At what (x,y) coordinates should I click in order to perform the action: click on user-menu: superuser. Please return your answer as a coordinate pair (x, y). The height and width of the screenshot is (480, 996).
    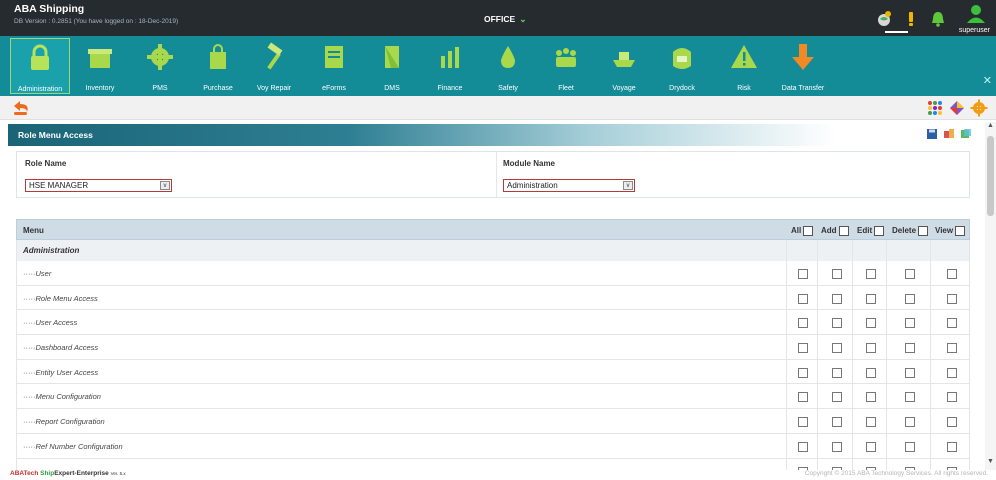
    Looking at the image, I should click on (973, 19).